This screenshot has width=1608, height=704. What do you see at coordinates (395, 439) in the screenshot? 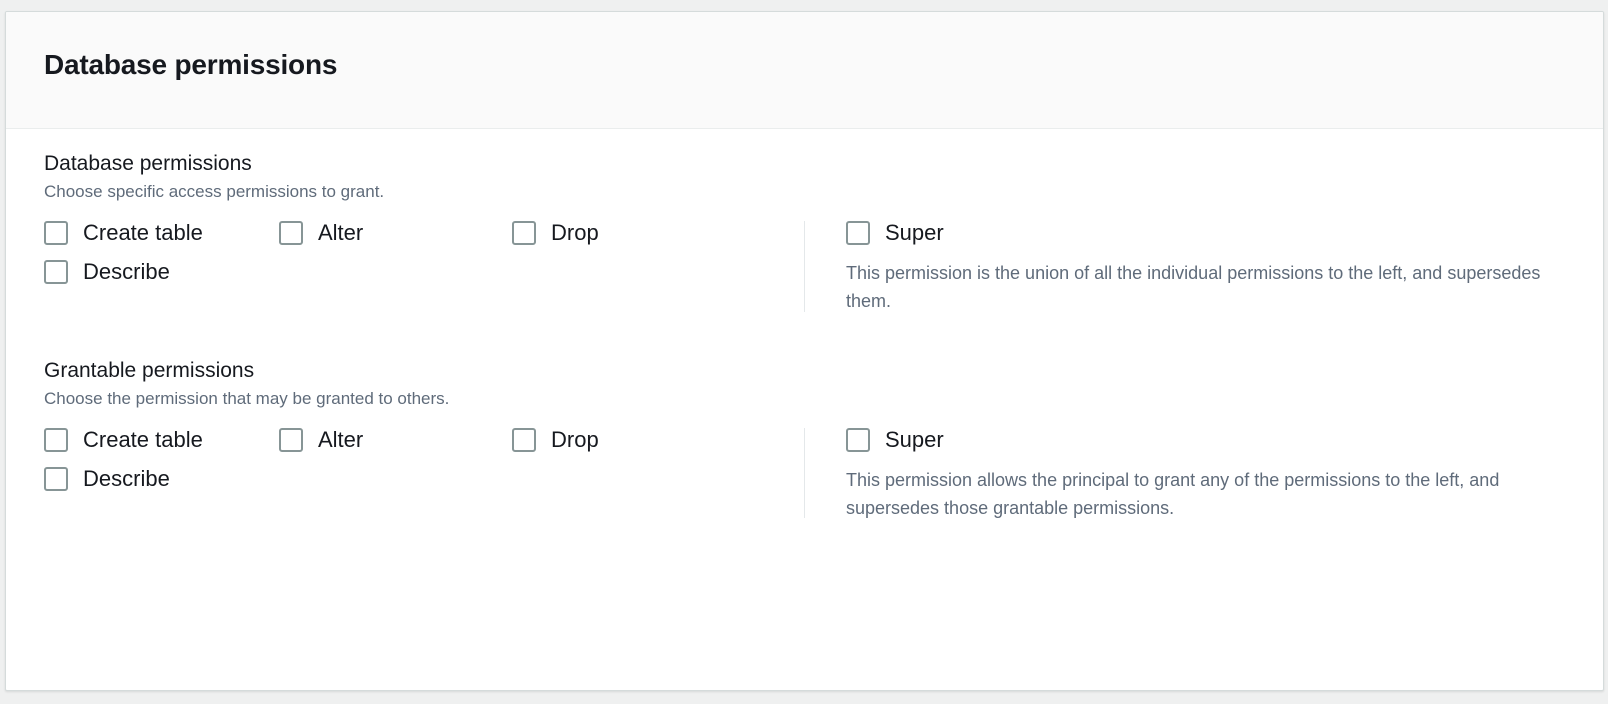
I see `grantable-checkbox-alter: Alter` at bounding box center [395, 439].